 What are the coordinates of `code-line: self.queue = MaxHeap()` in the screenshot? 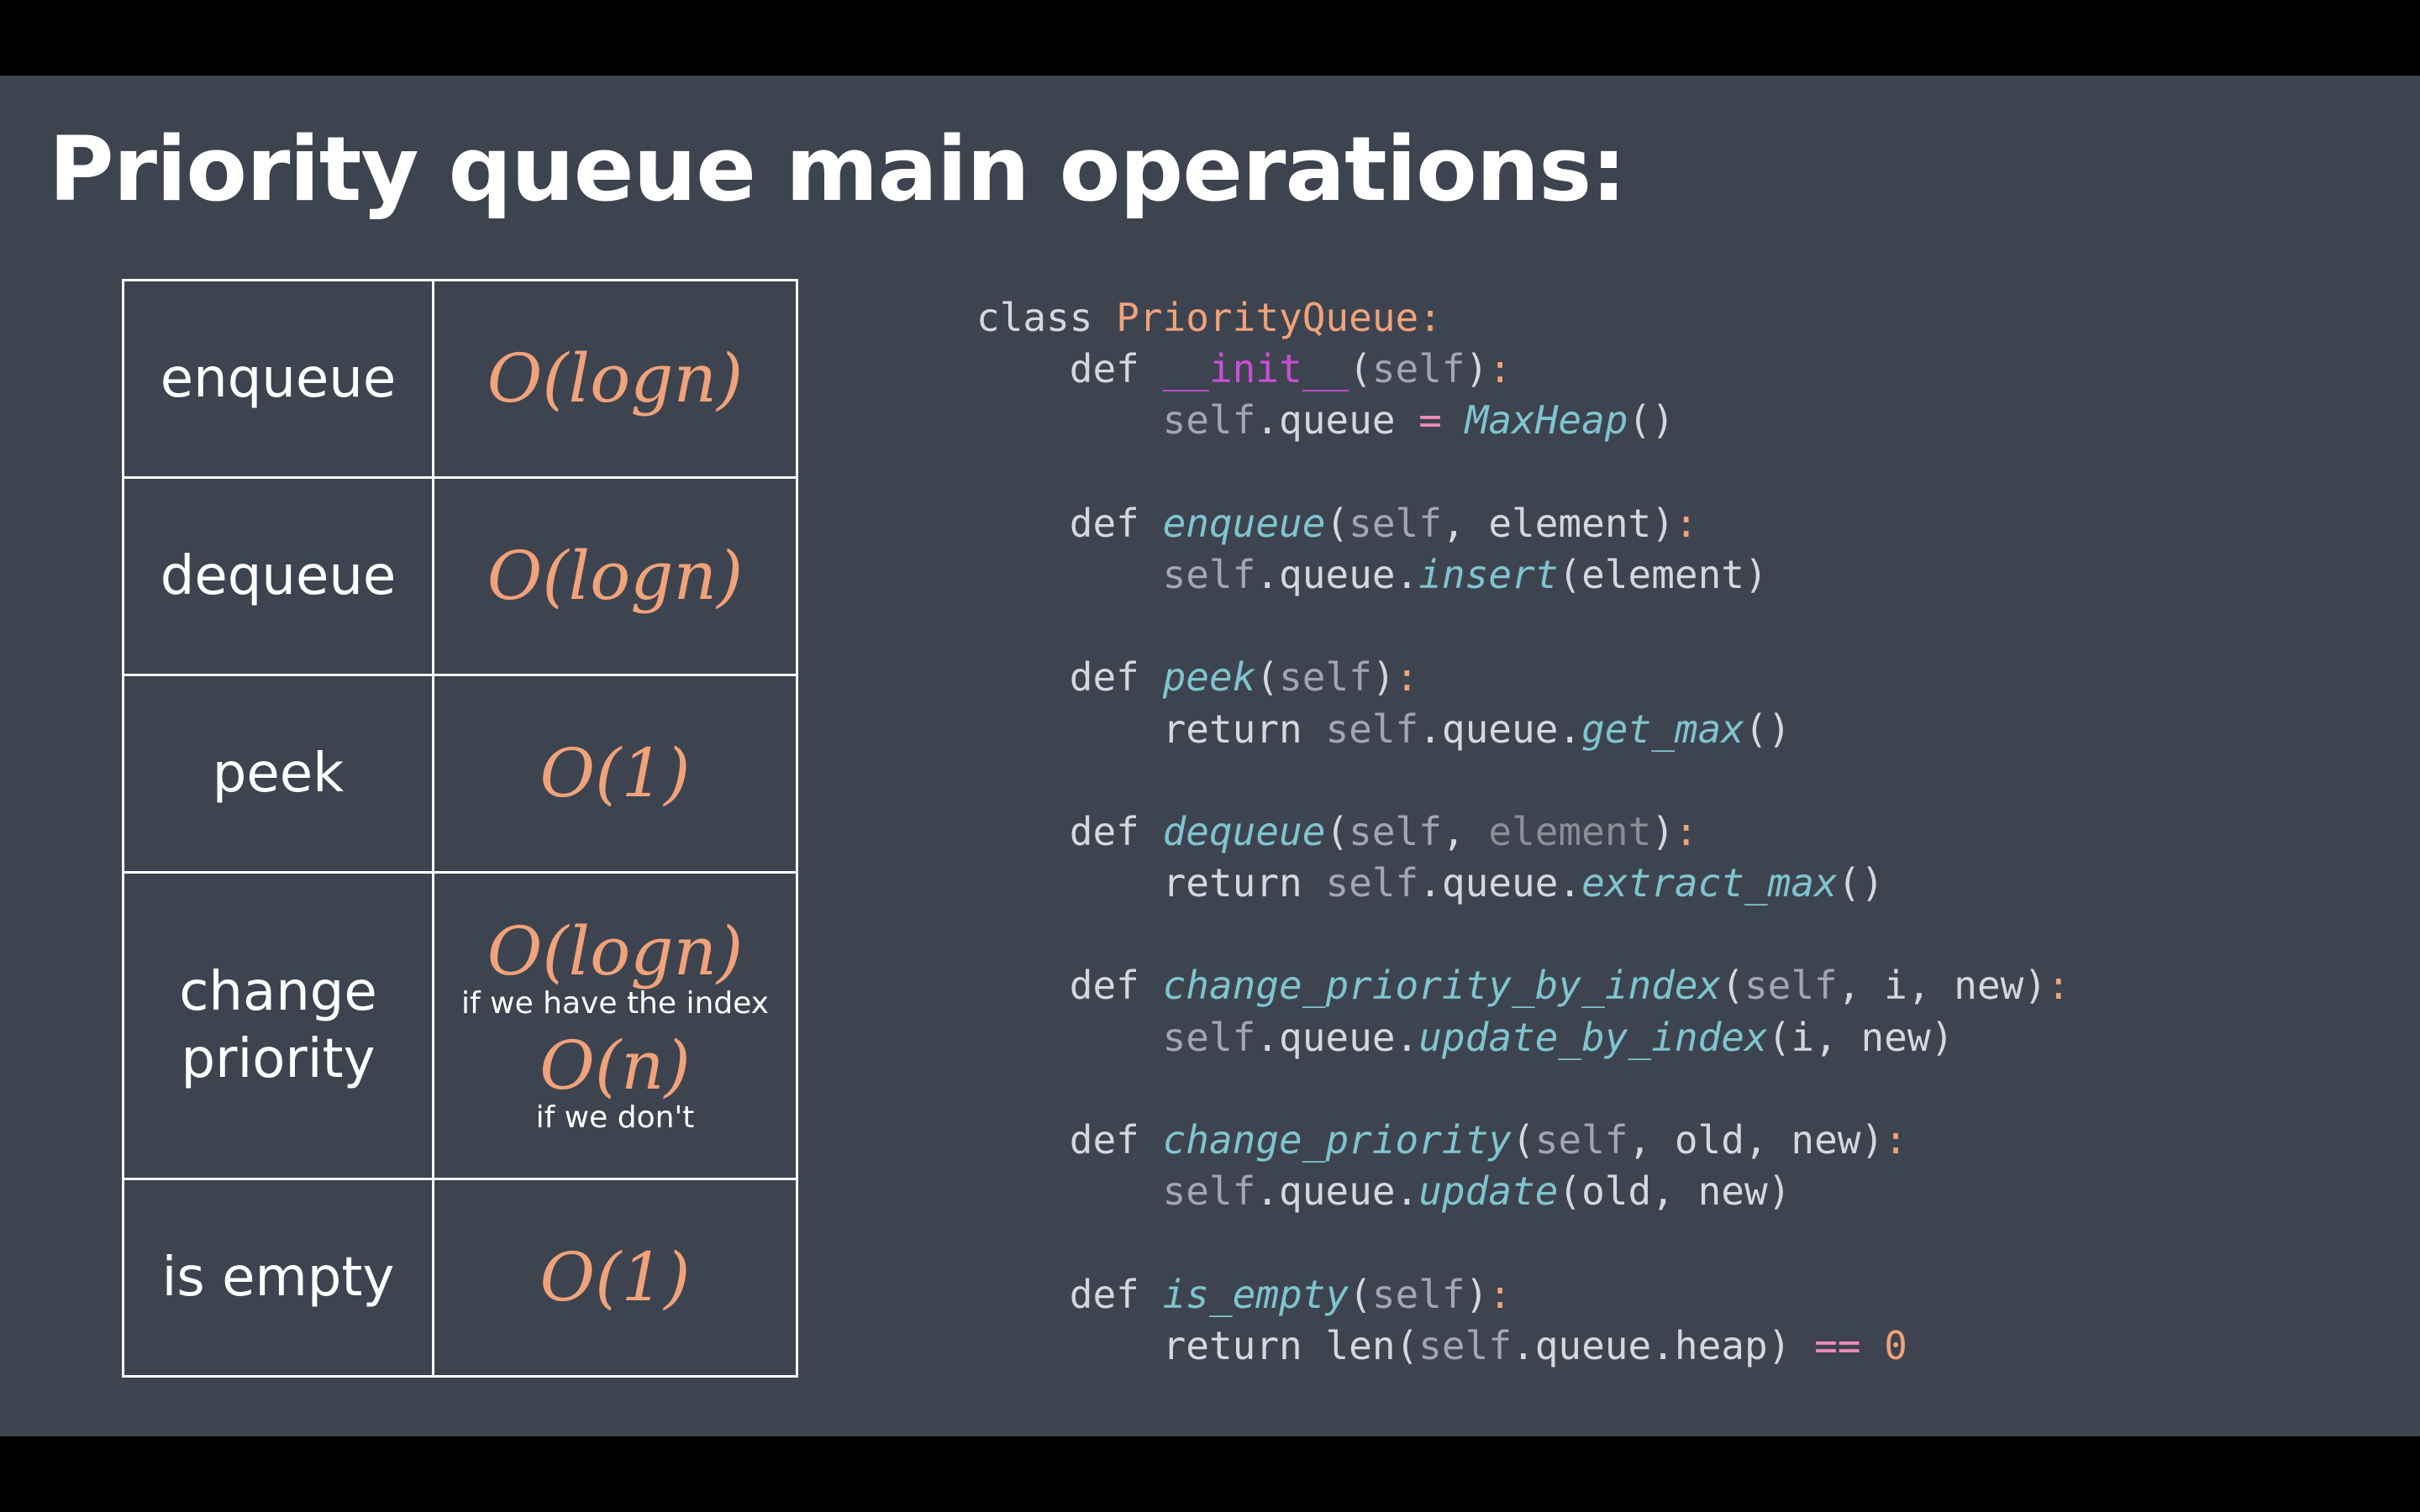 It's located at (1418, 420).